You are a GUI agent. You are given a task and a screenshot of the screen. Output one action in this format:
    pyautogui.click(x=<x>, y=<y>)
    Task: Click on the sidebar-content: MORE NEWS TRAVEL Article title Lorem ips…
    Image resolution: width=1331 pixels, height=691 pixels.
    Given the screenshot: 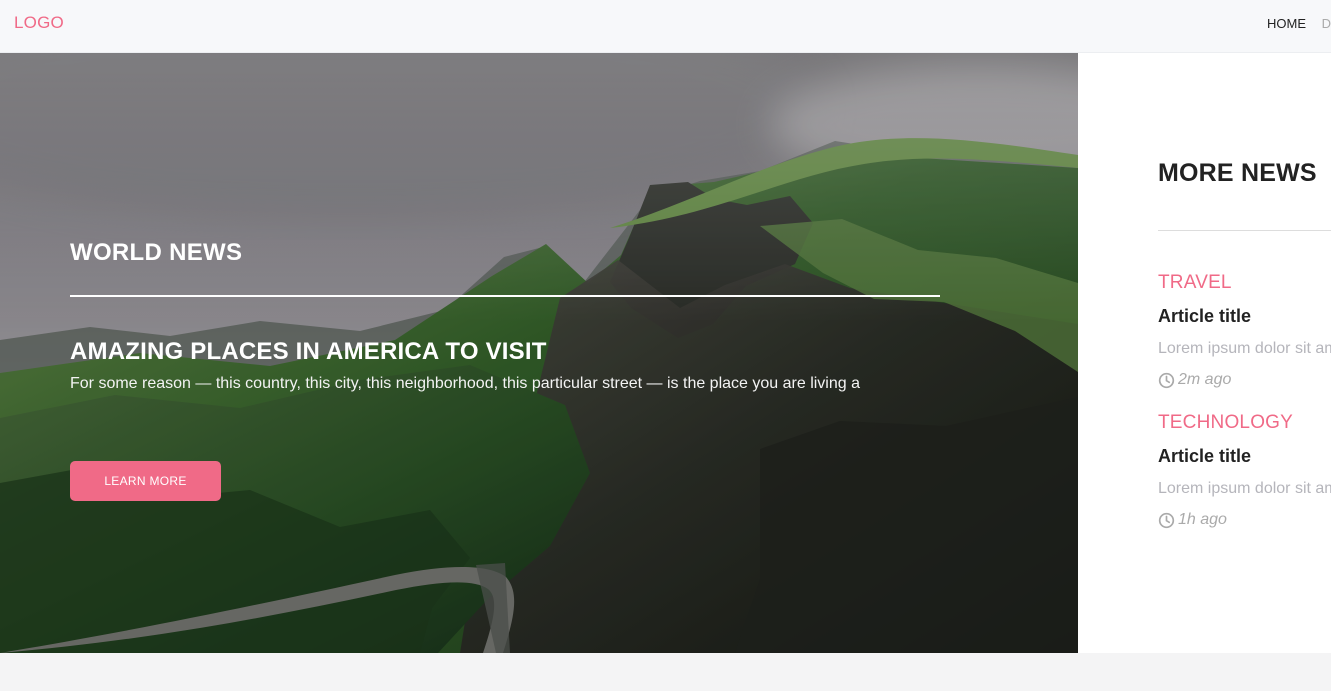 What is the action you would take?
    pyautogui.click(x=1244, y=353)
    